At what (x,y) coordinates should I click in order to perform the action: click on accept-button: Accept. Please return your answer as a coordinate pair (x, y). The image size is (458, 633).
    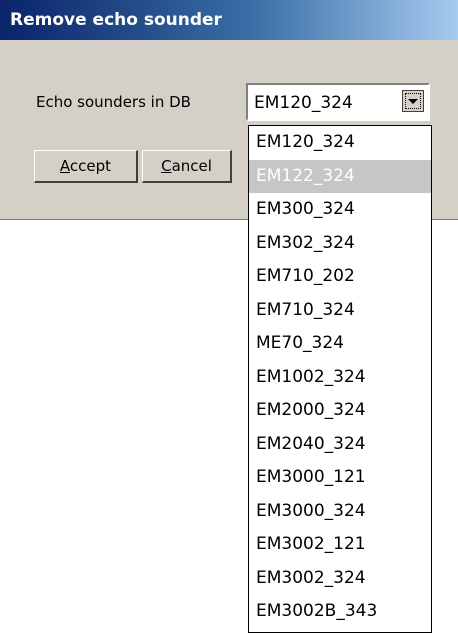
    Looking at the image, I should click on (86, 166).